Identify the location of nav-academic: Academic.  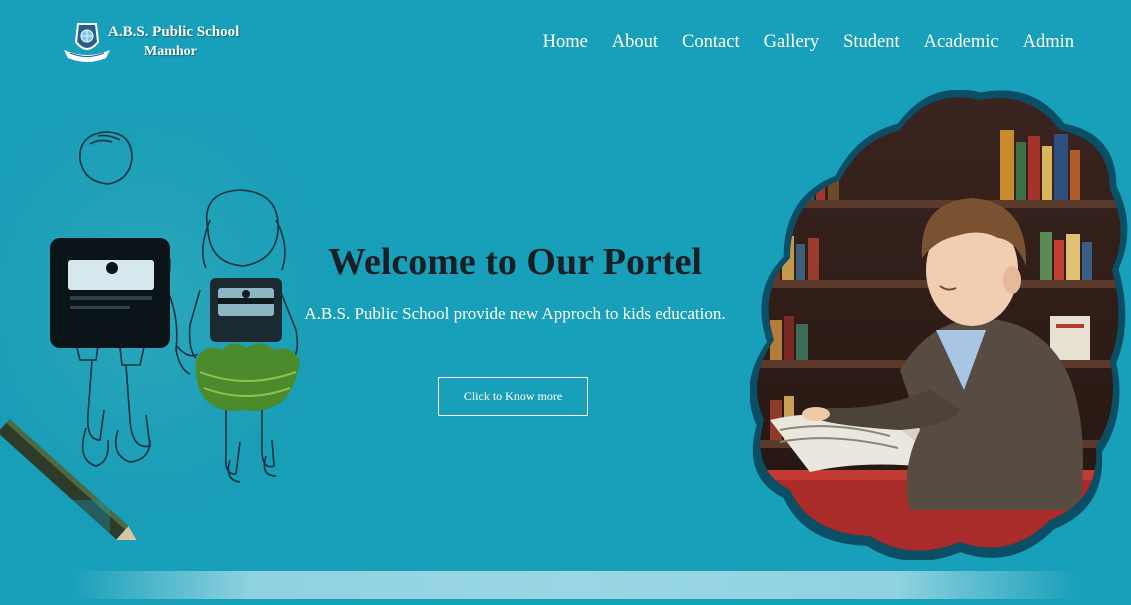
(961, 42).